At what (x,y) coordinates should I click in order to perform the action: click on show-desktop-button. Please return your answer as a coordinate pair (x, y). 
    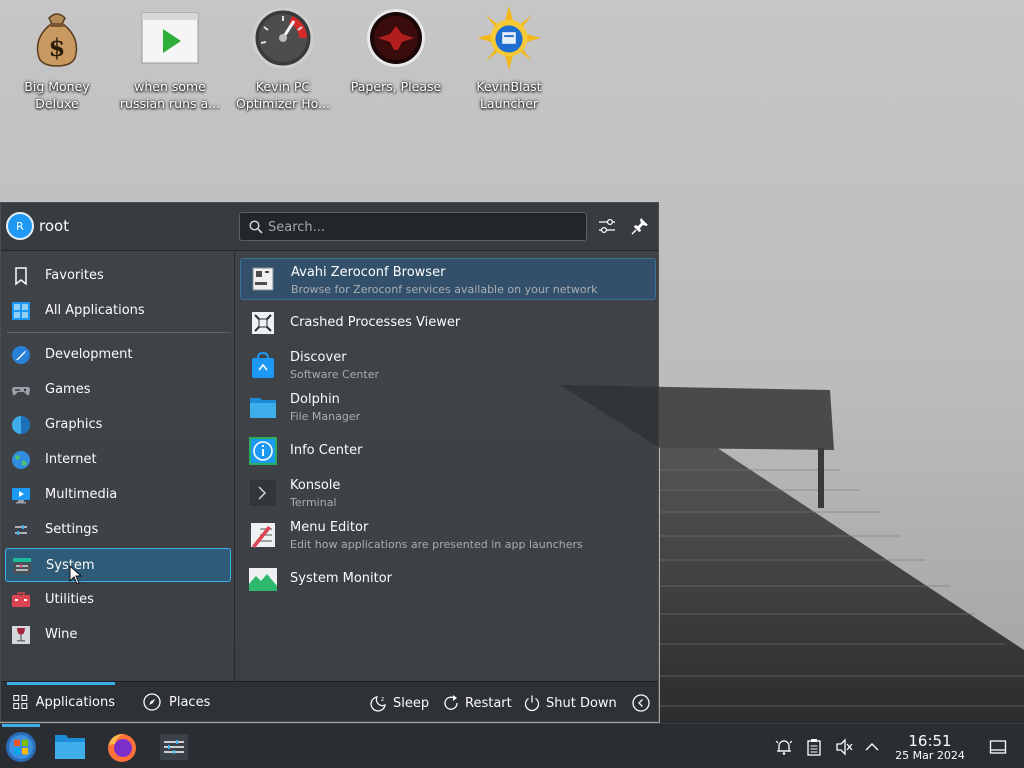
    Looking at the image, I should click on (998, 747).